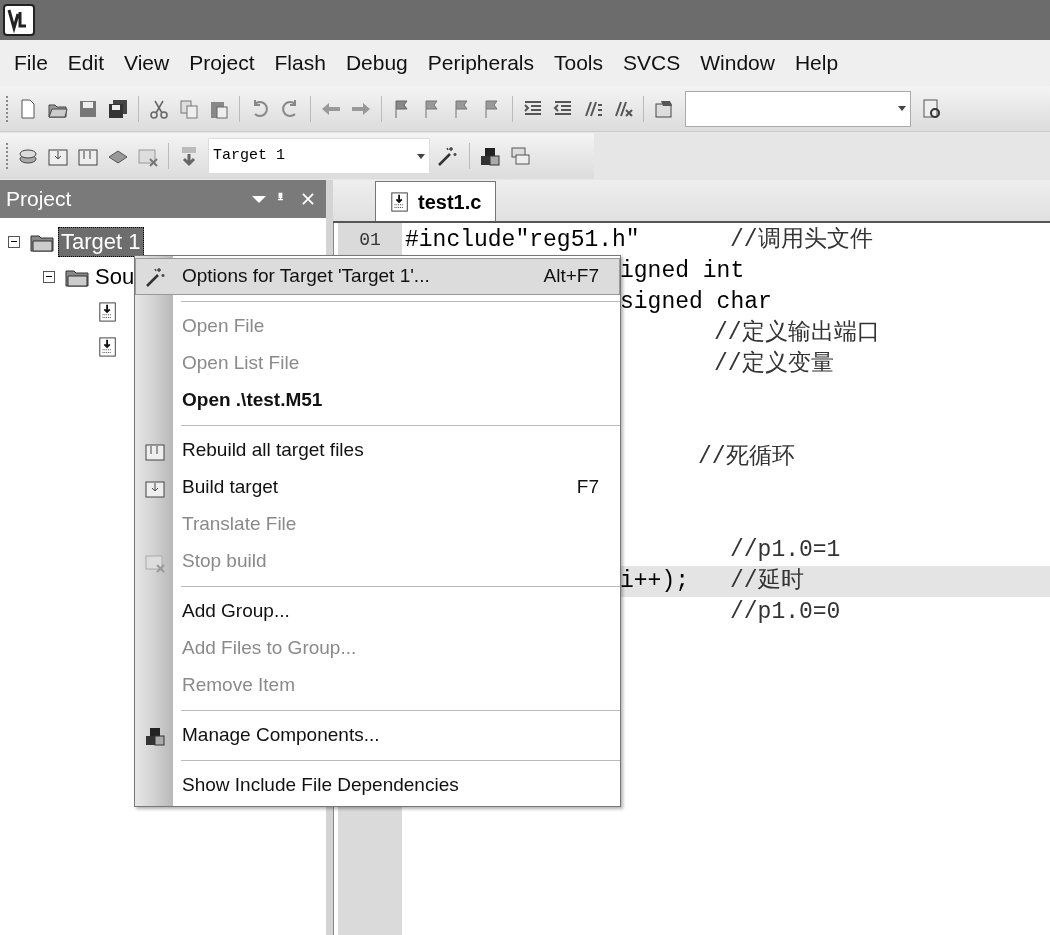 The width and height of the screenshot is (1050, 935). What do you see at coordinates (520, 156) in the screenshot?
I see `windows-icon` at bounding box center [520, 156].